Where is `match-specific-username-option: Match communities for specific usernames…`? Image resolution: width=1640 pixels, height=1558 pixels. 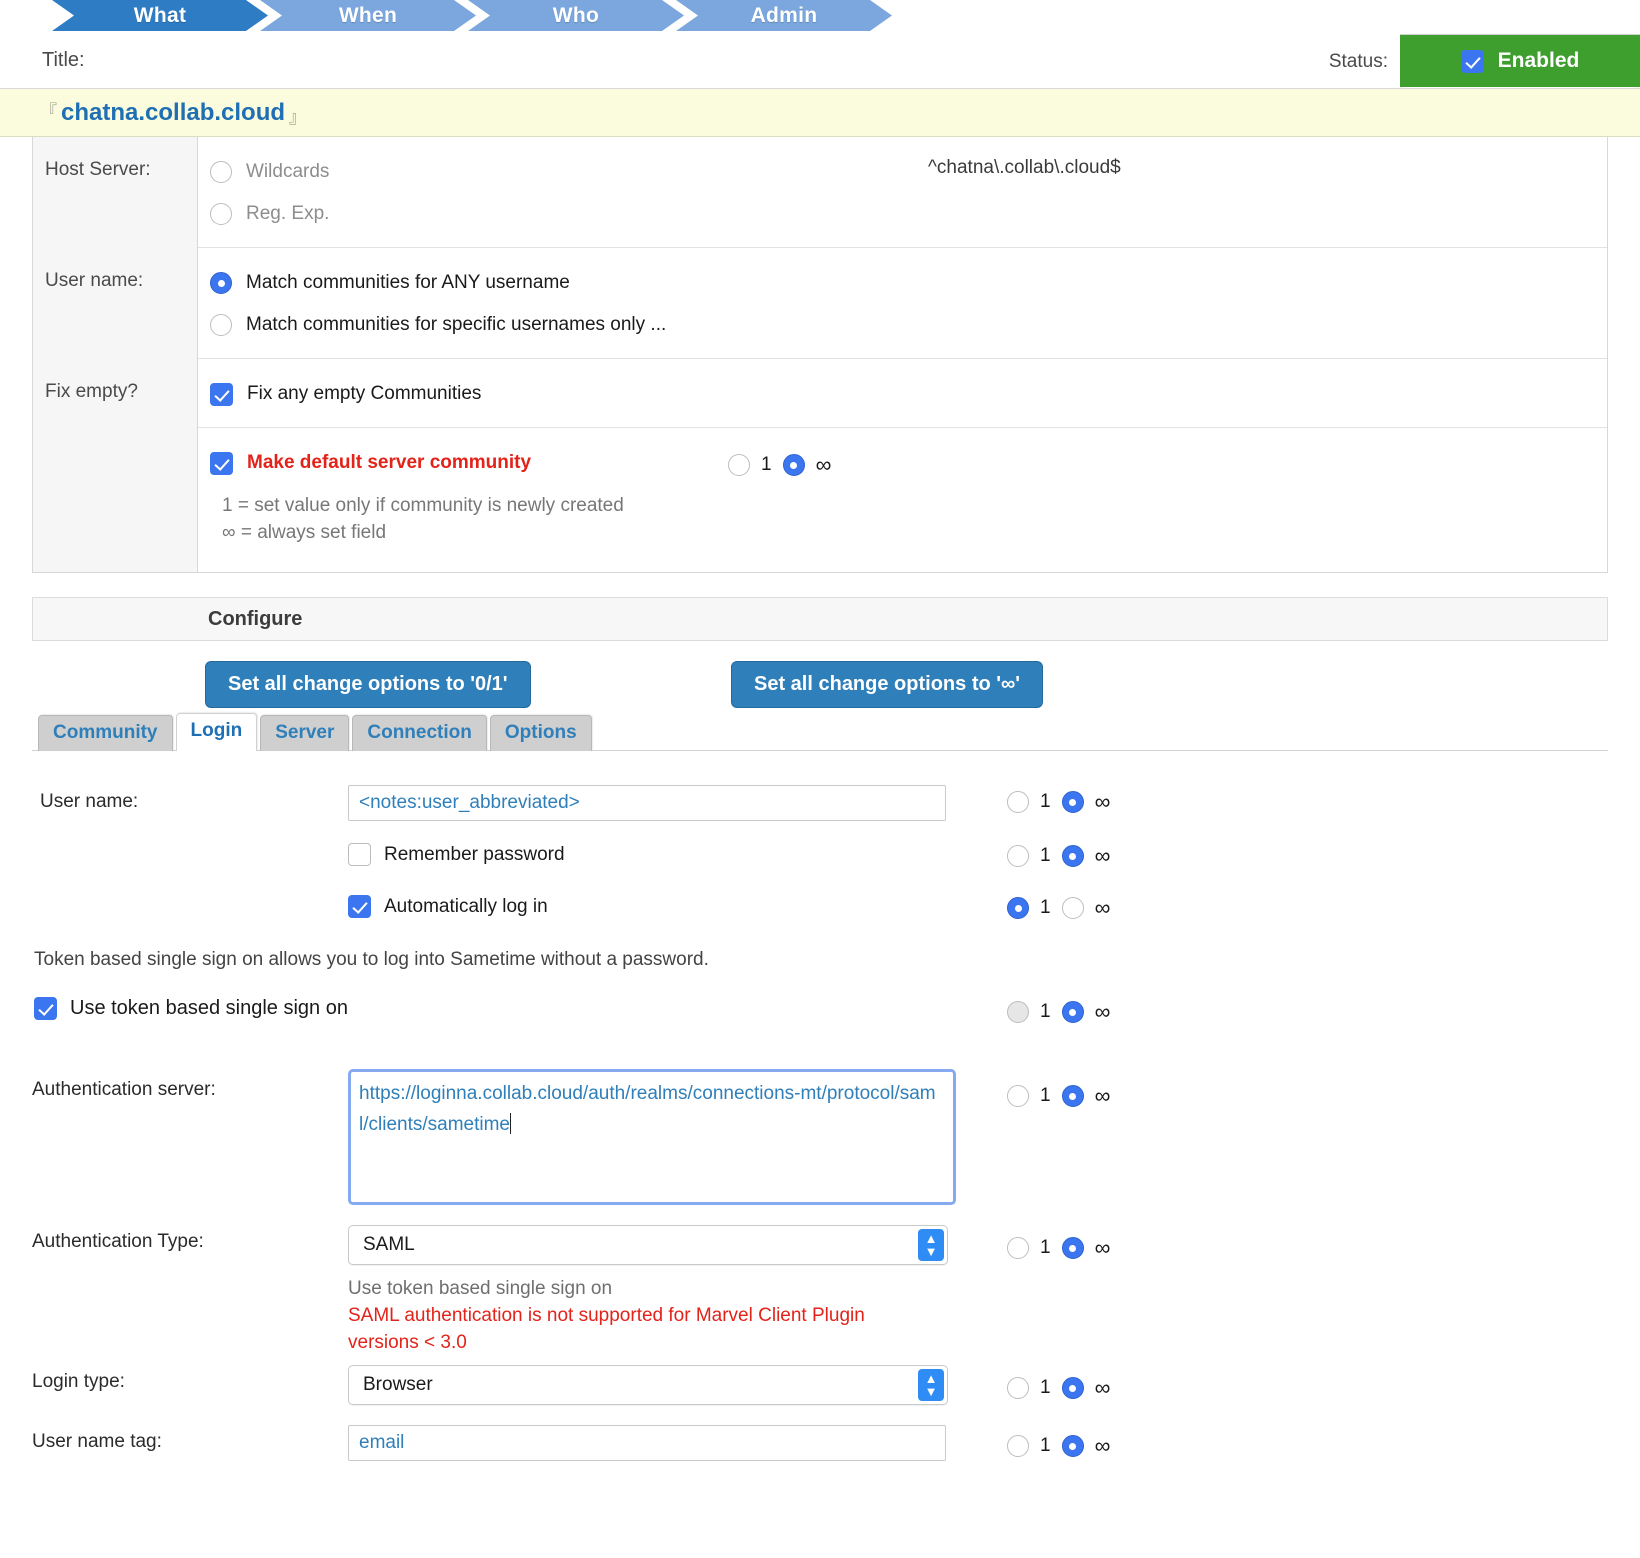
match-specific-username-option: Match communities for specific usernames… is located at coordinates (908, 325).